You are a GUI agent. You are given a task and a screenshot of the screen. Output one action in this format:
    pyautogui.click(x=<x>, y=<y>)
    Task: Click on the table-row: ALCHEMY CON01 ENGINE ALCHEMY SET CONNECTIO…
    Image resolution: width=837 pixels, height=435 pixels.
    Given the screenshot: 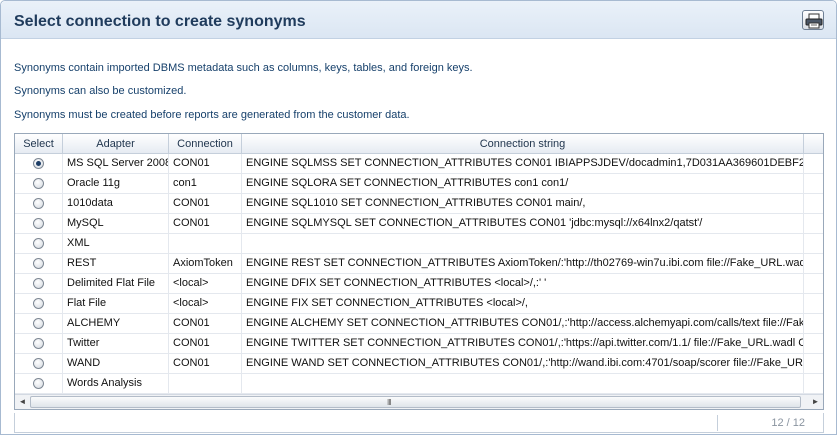 What is the action you would take?
    pyautogui.click(x=419, y=324)
    